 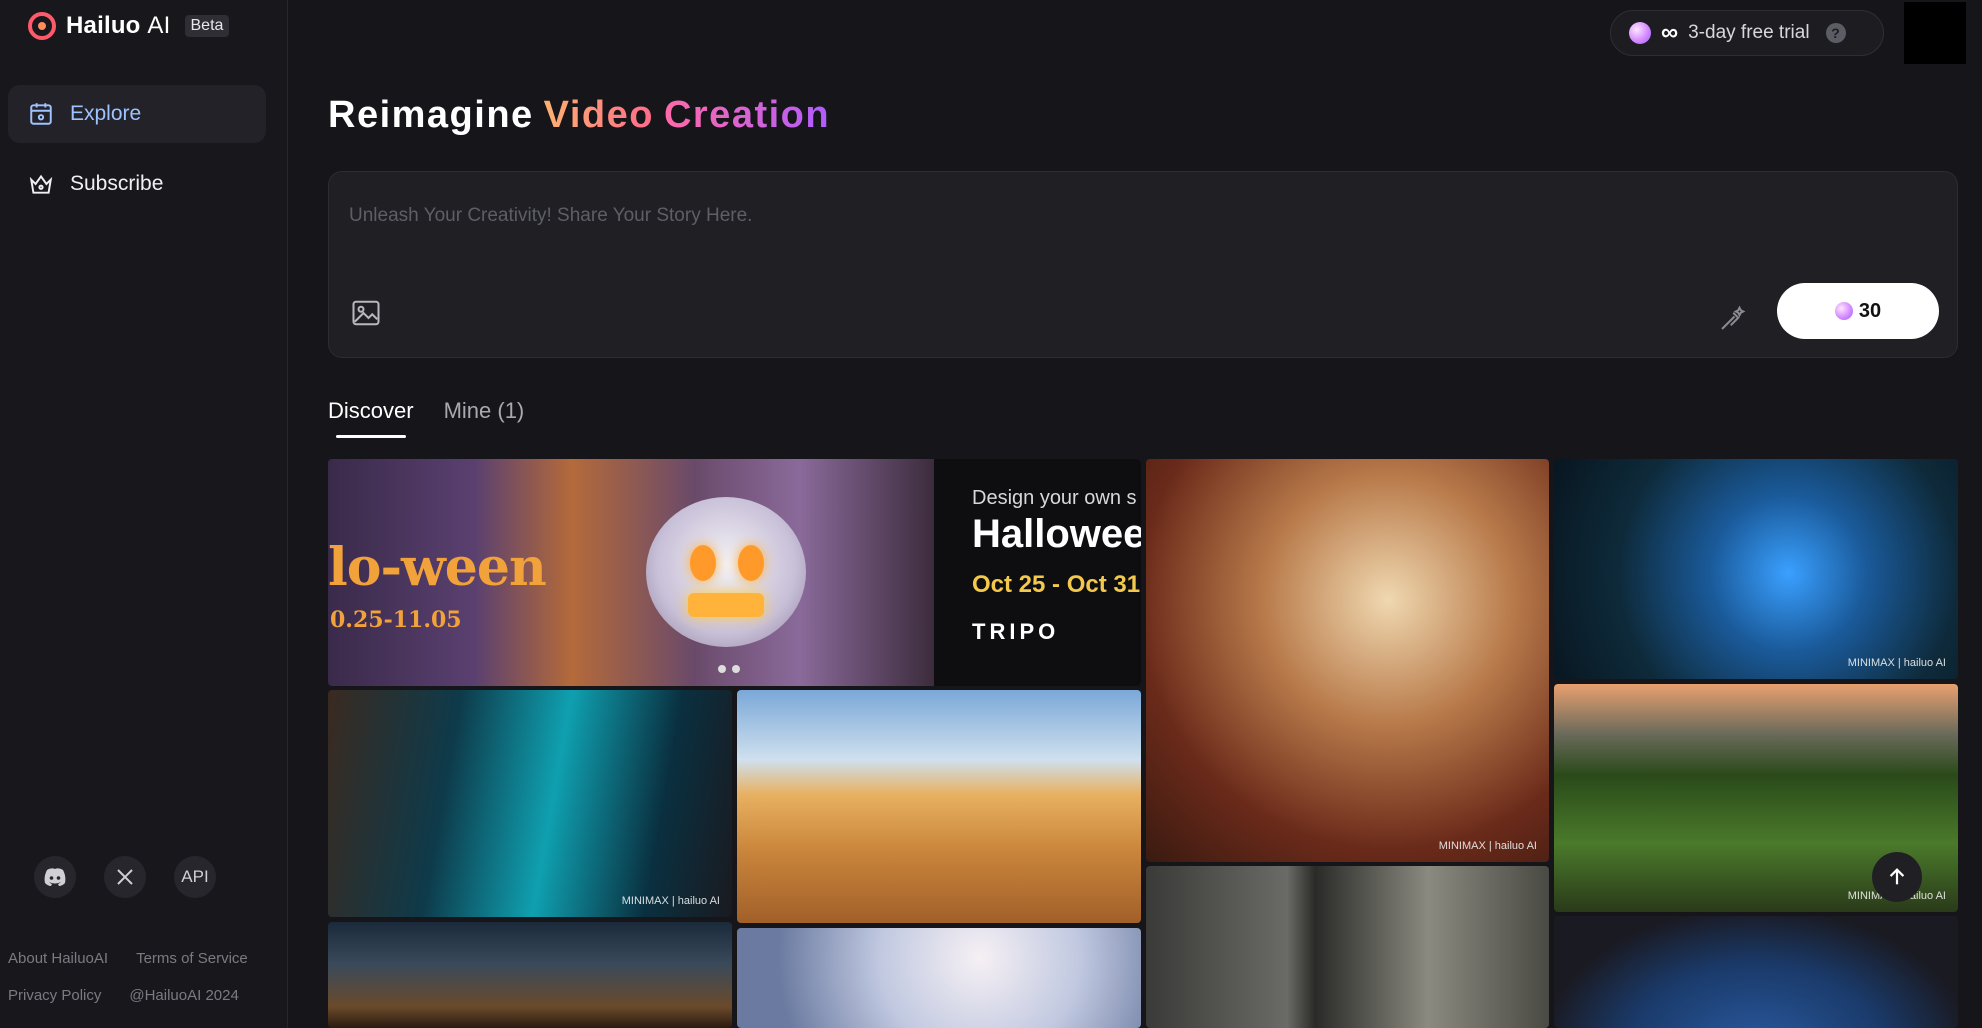 I want to click on gallery-item-desert-temple, so click(x=939, y=806).